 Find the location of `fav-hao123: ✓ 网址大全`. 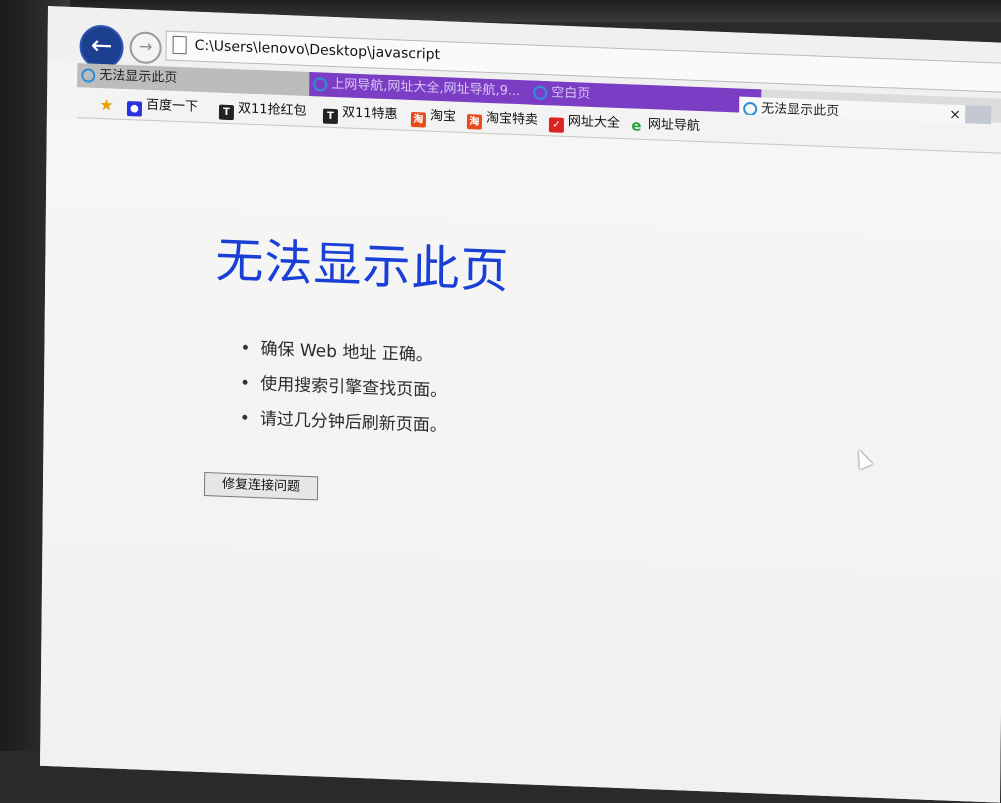

fav-hao123: ✓ 网址大全 is located at coordinates (584, 123).